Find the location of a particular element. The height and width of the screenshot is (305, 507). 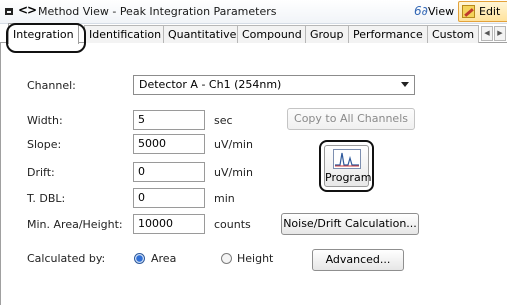

tab-custom: Custom is located at coordinates (453, 34).